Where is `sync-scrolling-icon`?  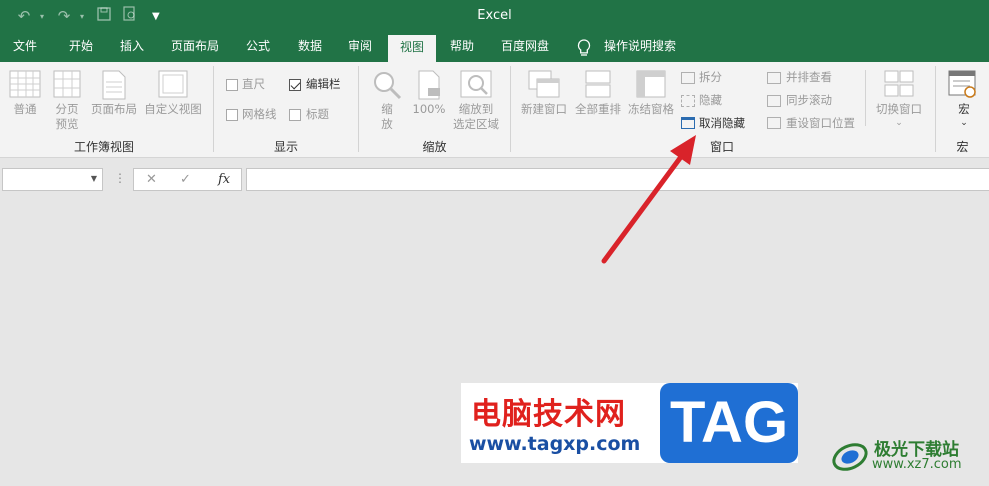
sync-scrolling-icon is located at coordinates (774, 101).